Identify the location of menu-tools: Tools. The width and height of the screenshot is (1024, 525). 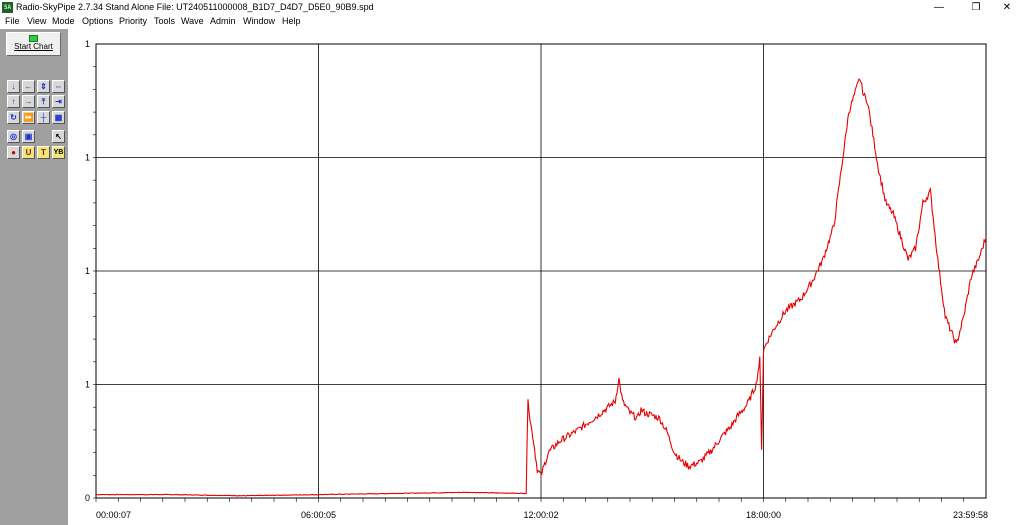
(164, 21).